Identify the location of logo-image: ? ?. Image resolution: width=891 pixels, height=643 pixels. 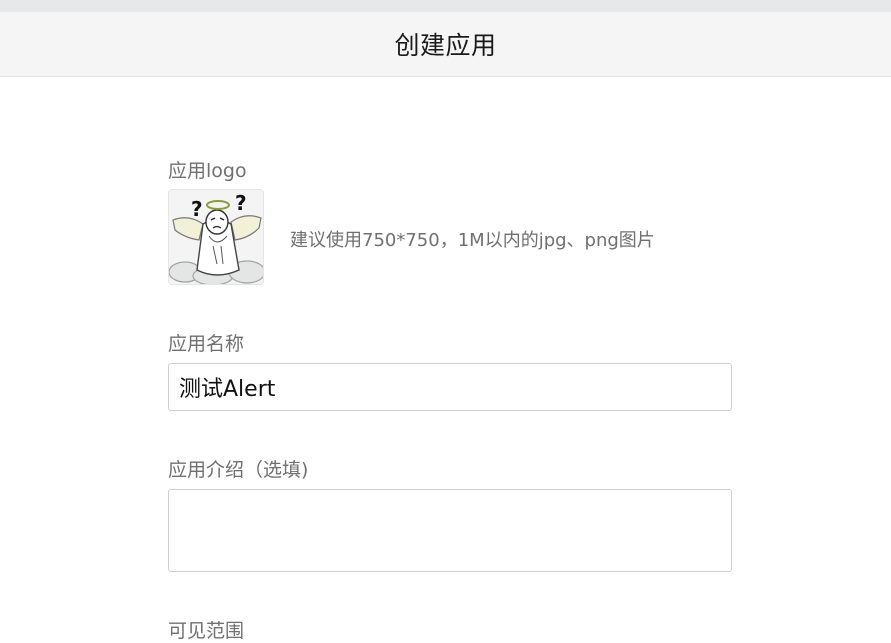
(216, 237).